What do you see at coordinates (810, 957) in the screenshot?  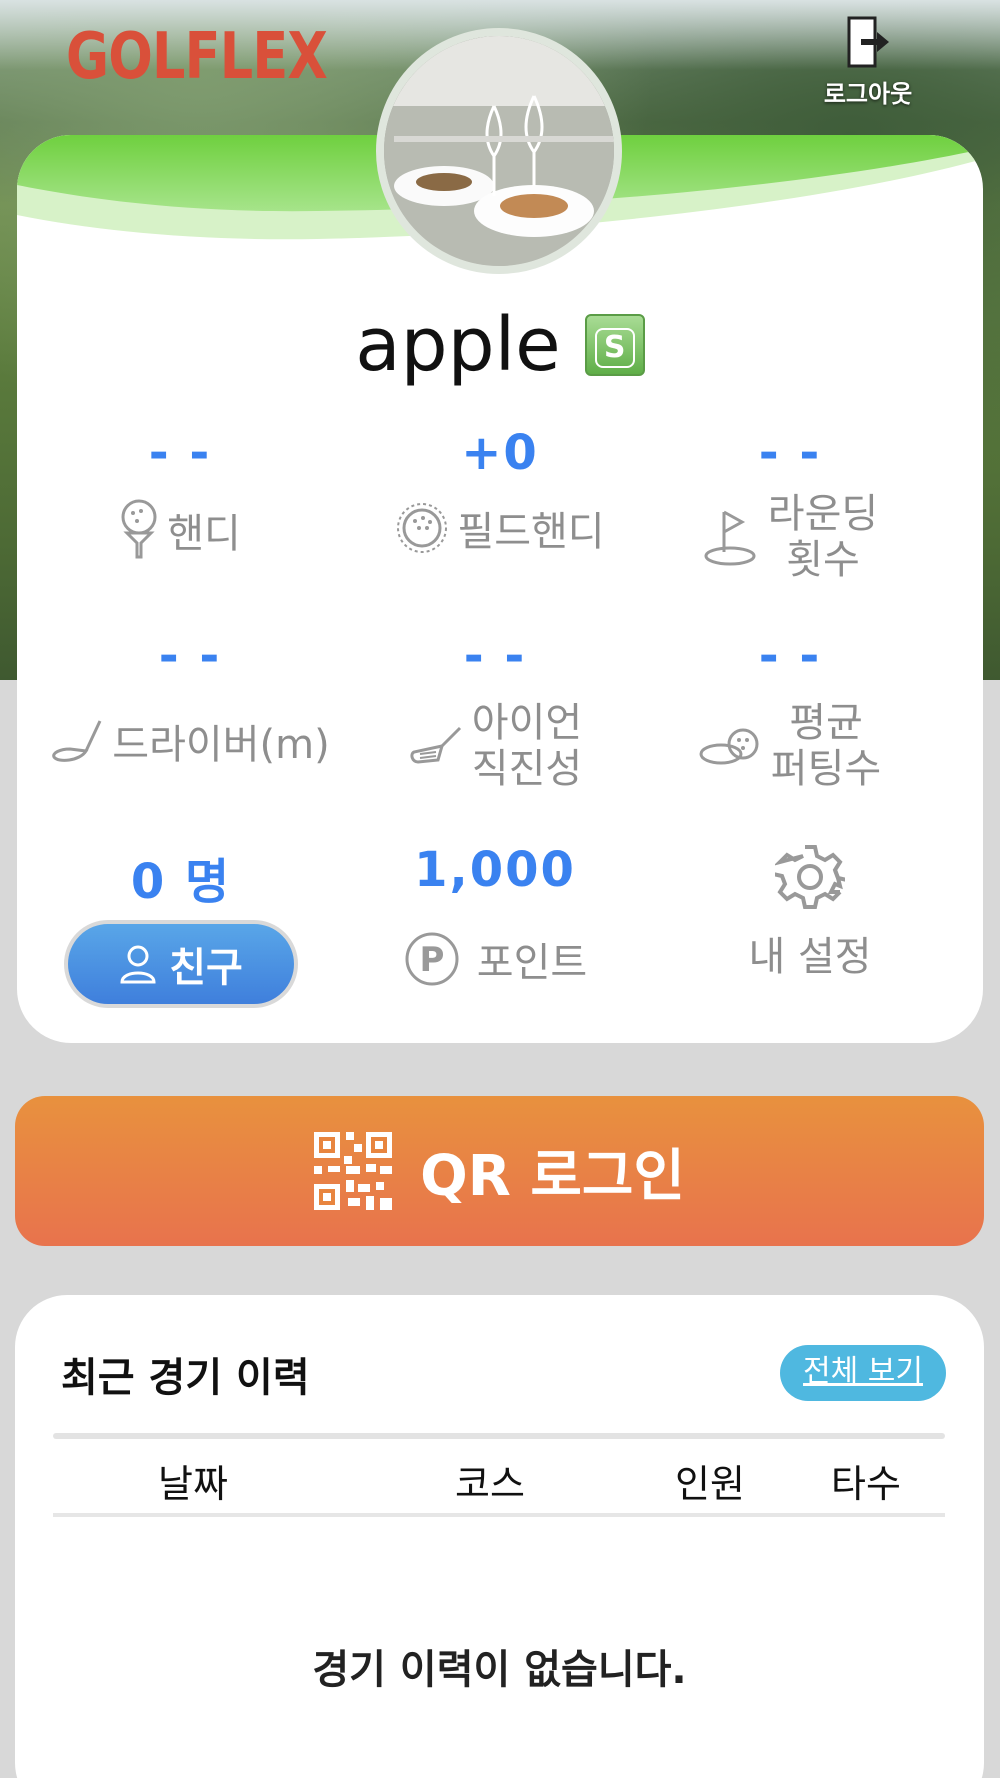 I see `settings-label: 내 설정` at bounding box center [810, 957].